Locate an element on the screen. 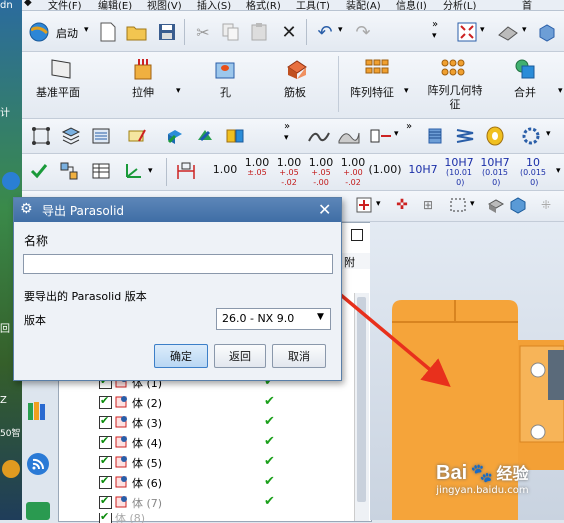  shaded-icon is located at coordinates (496, 205).